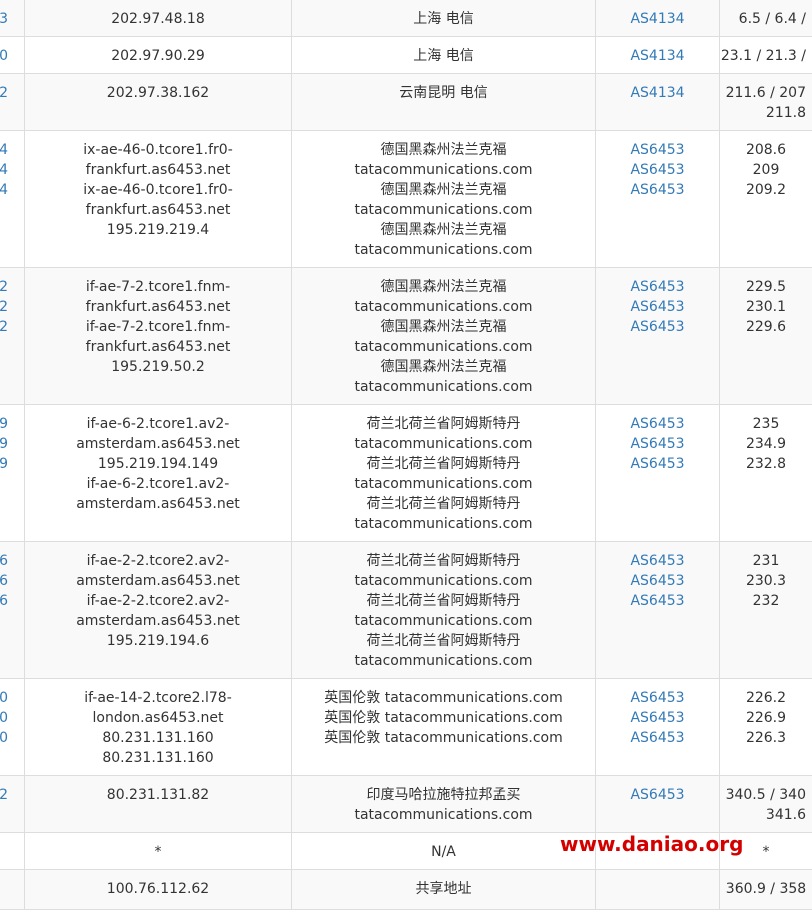 This screenshot has width=812, height=910. Describe the element at coordinates (765, 102) in the screenshot. I see `latency-cell: 211.6 / 207 211.8` at that location.